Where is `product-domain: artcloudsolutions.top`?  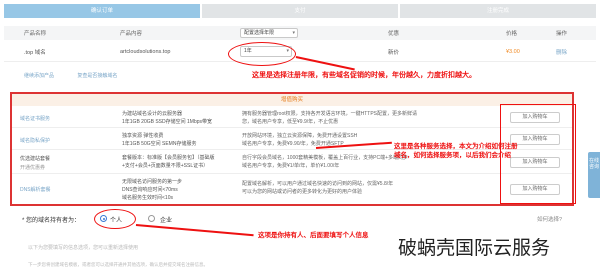 product-domain: artcloudsolutions.top is located at coordinates (145, 51).